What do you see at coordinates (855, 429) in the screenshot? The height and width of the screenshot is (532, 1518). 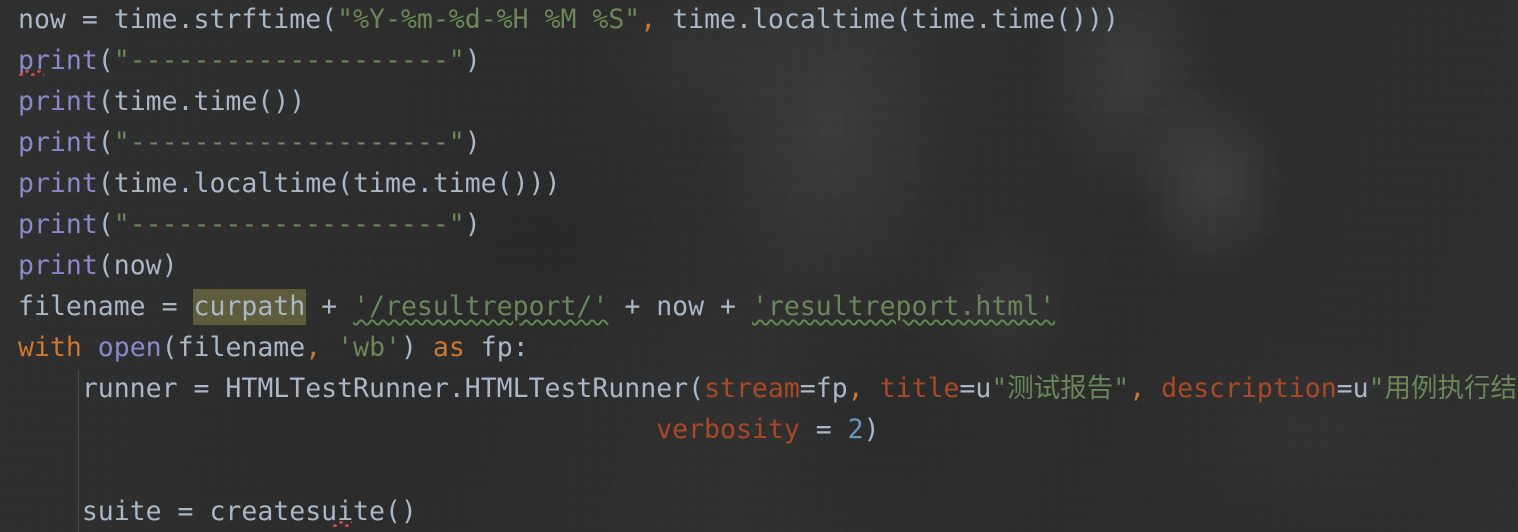 I see `code-token: 2` at bounding box center [855, 429].